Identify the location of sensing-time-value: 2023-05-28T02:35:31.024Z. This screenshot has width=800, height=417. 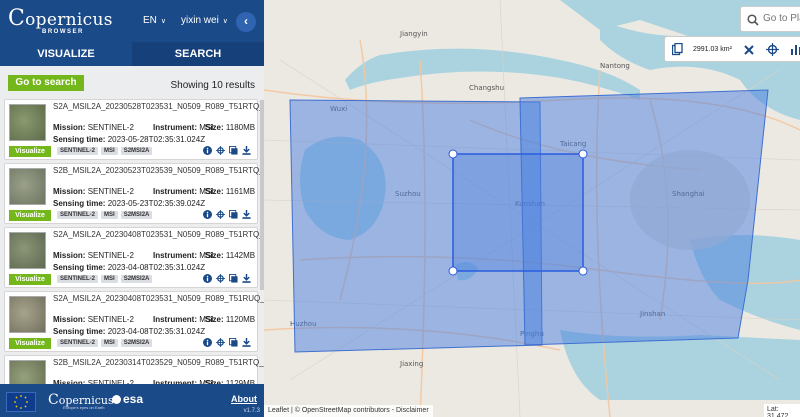
(156, 139).